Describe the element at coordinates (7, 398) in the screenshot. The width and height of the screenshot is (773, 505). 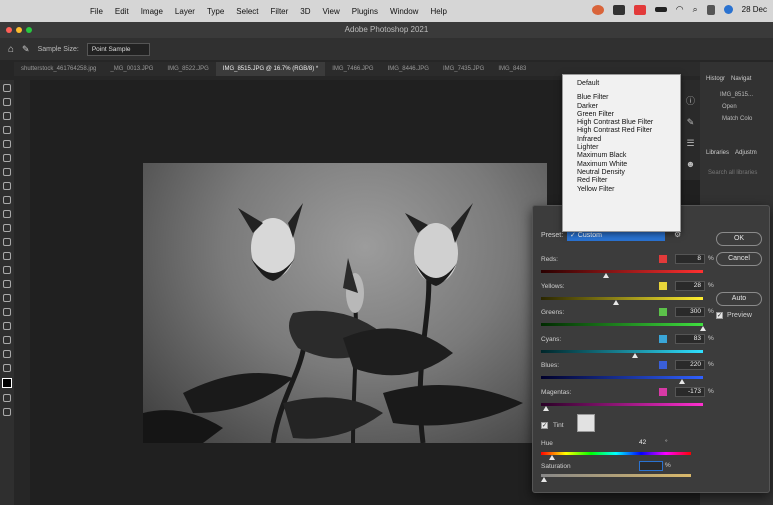
I see `quick-mask-icon` at that location.